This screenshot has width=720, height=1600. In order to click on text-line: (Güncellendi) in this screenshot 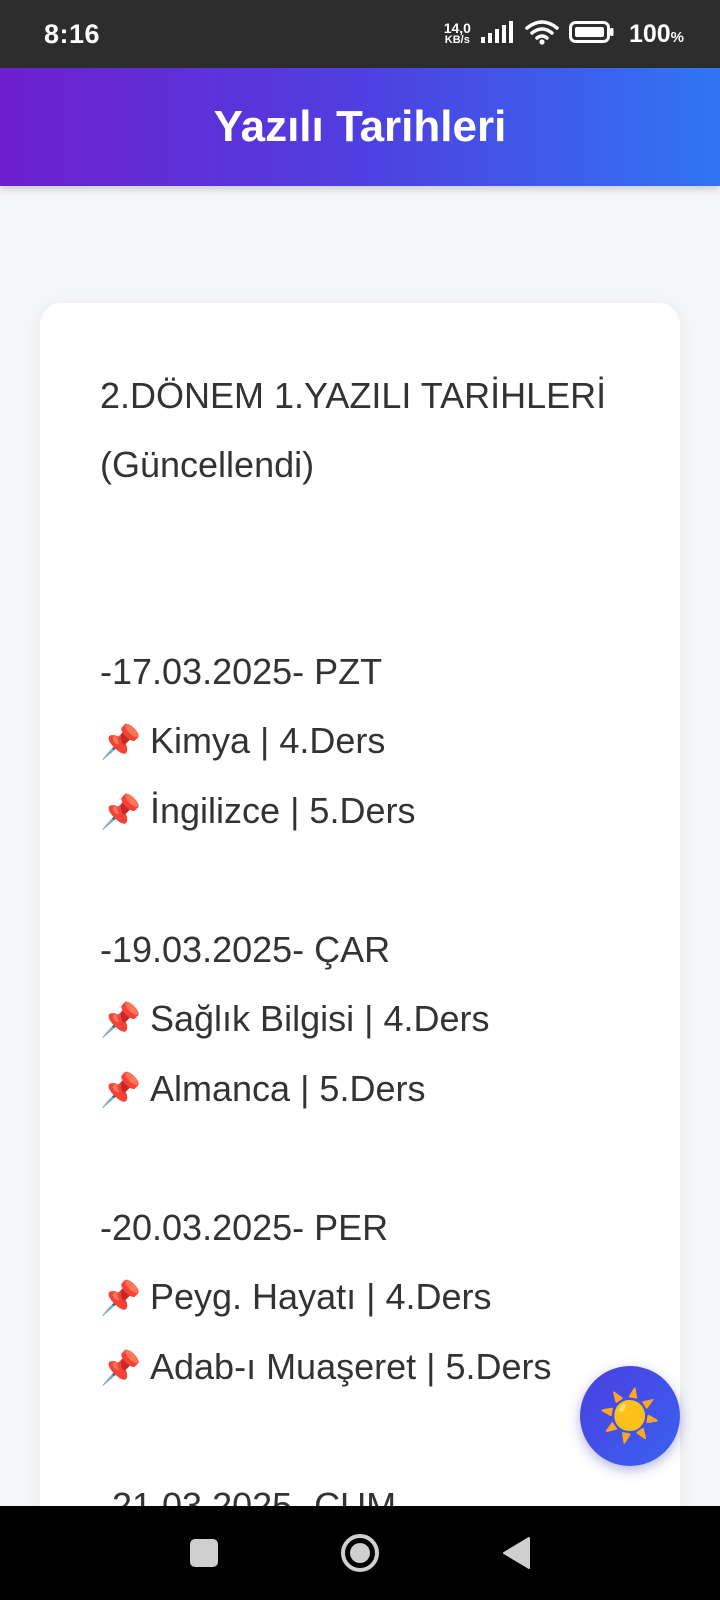, I will do `click(360, 464)`.